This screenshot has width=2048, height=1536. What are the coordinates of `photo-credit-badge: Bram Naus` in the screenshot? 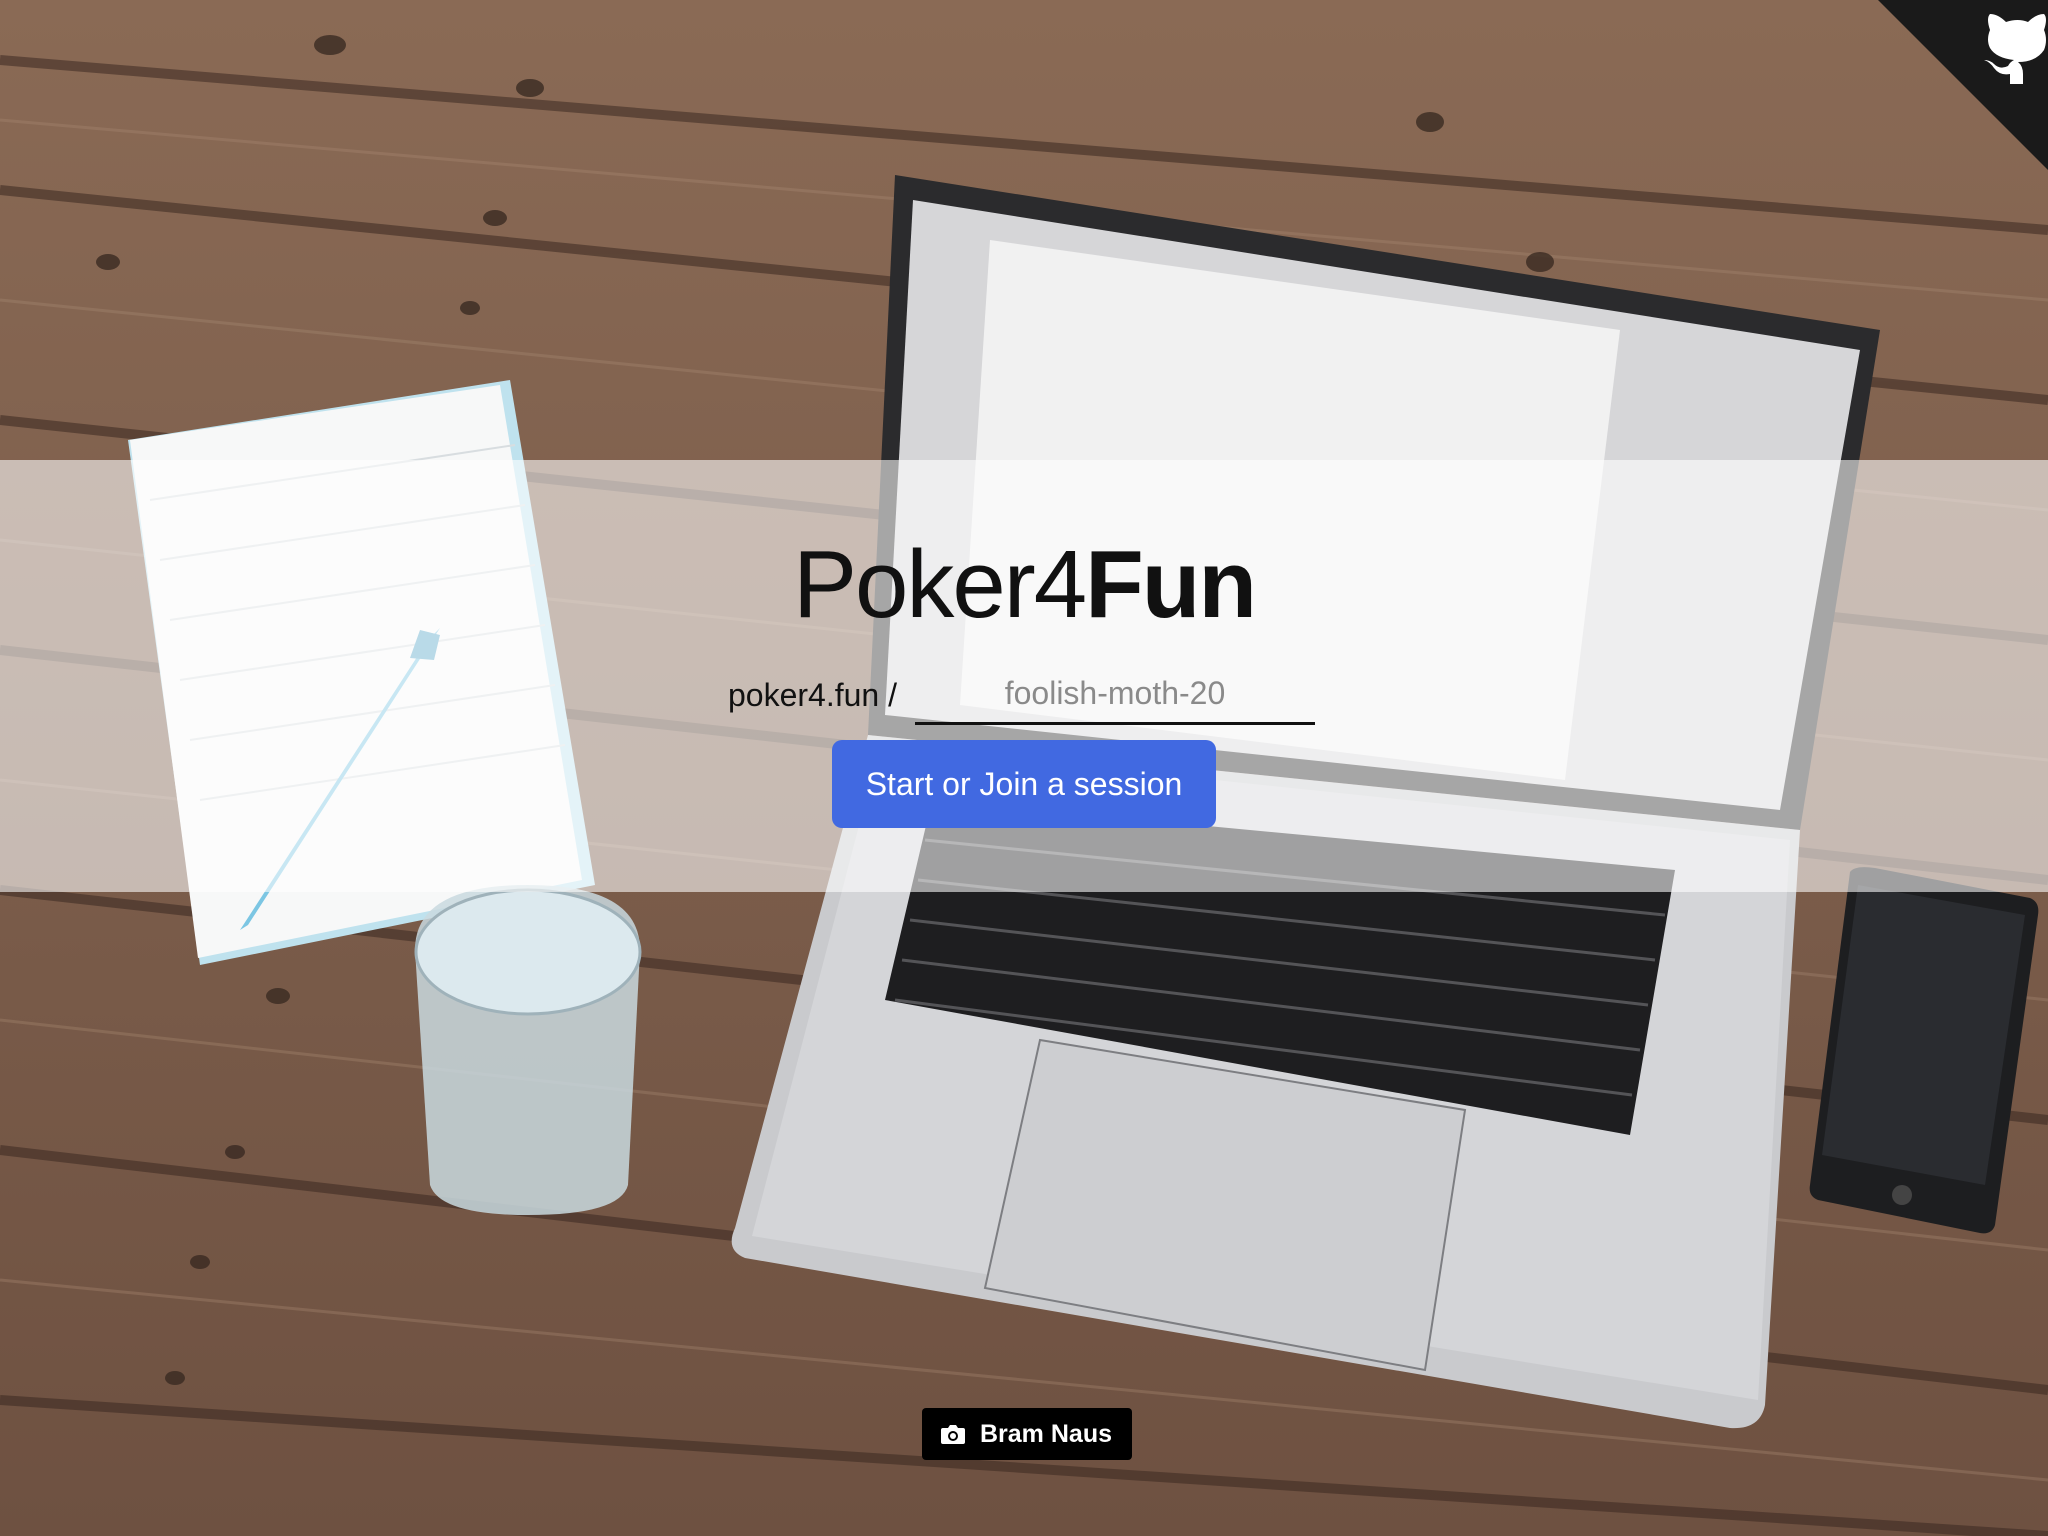 It's located at (1027, 1434).